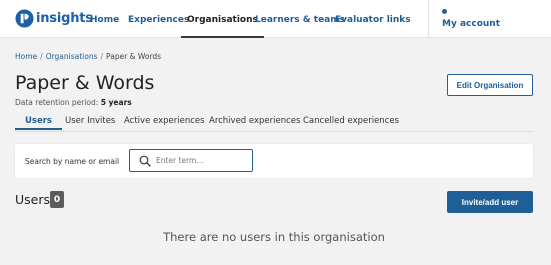 This screenshot has height=265, width=551. Describe the element at coordinates (274, 161) in the screenshot. I see `search-panel: Search by name or email` at that location.